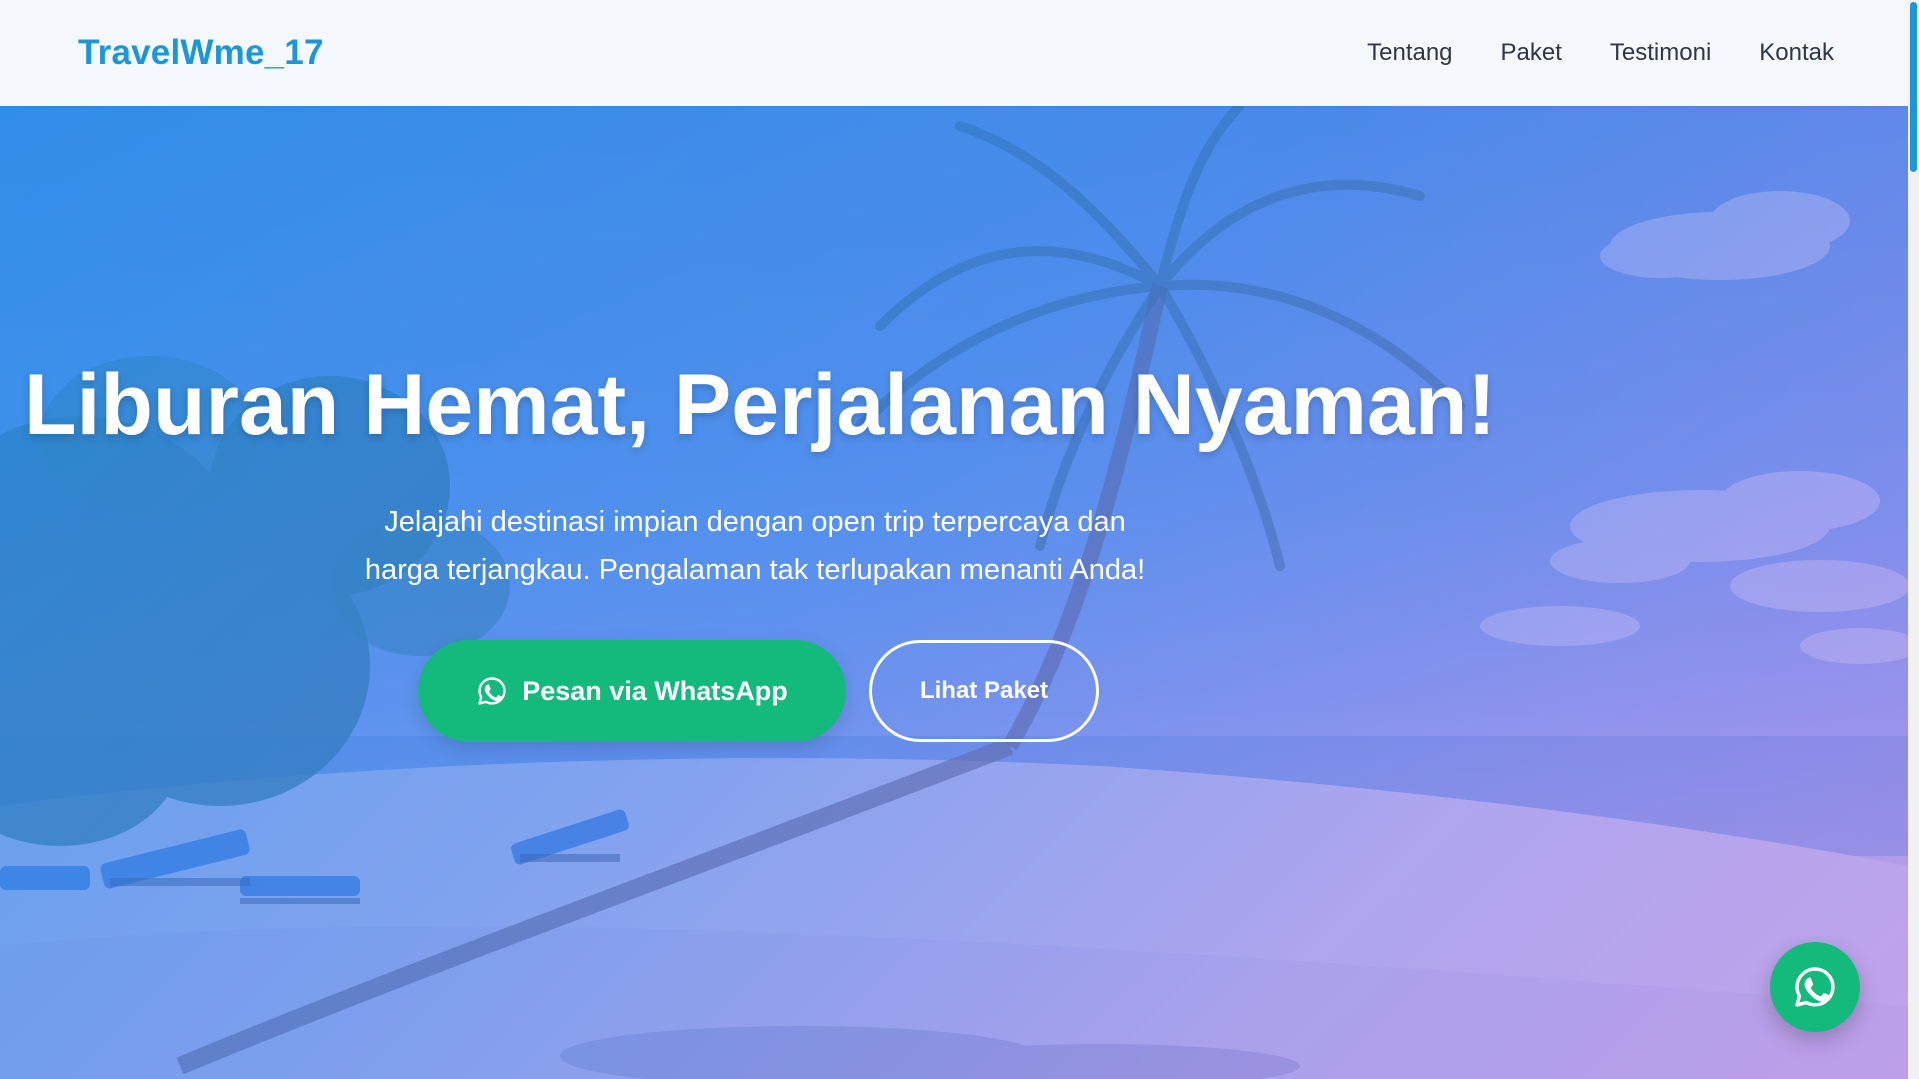 This screenshot has width=1919, height=1079. I want to click on nav-link-tentang: Tentang, so click(1409, 53).